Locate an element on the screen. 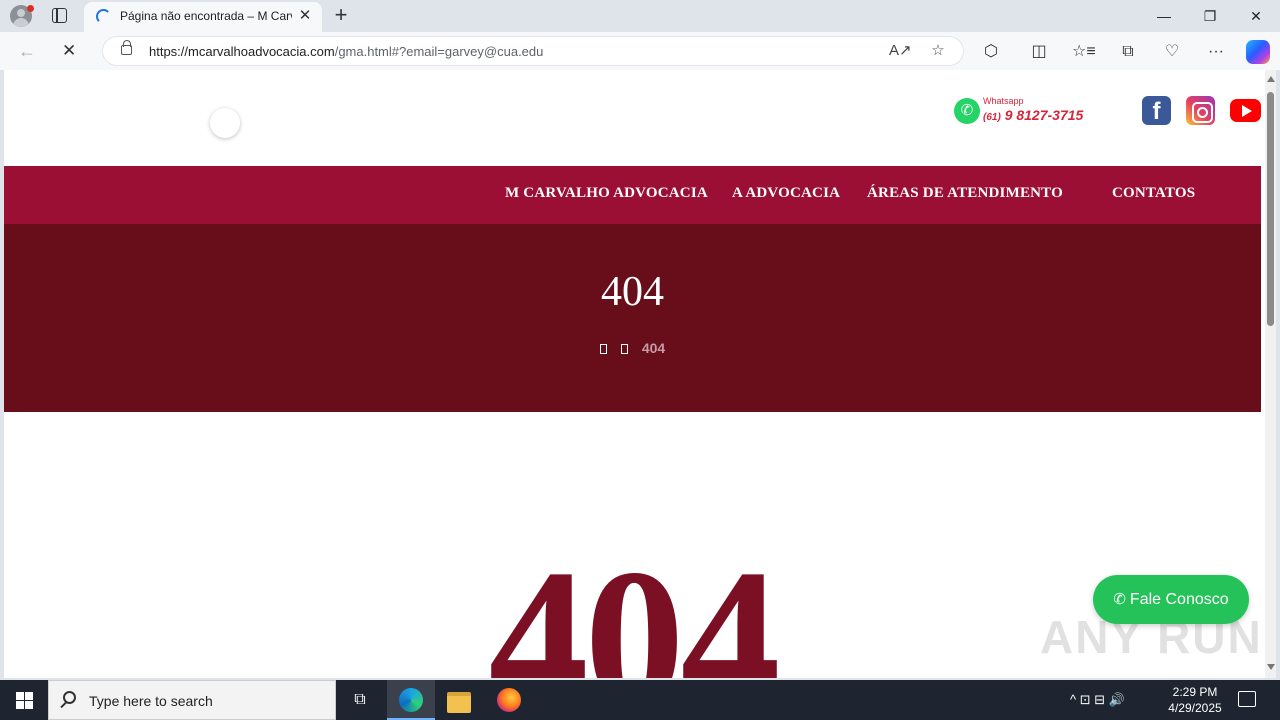  breadcrumb-separator-icon is located at coordinates (624, 349).